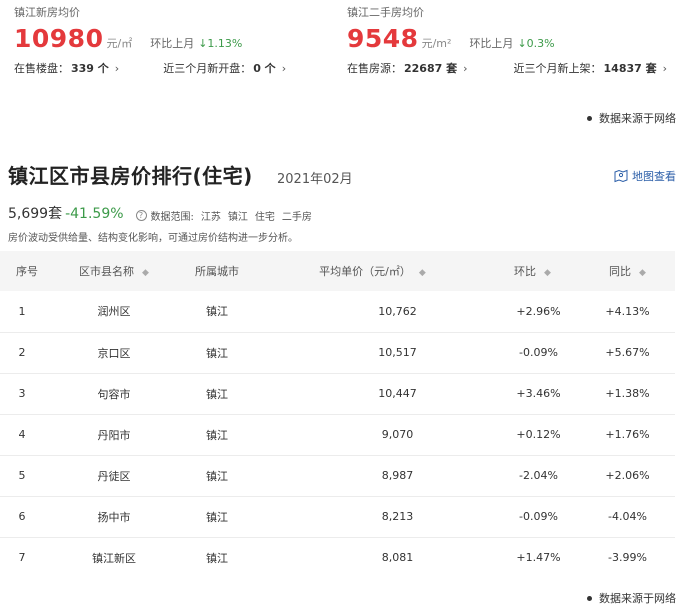 The width and height of the screenshot is (692, 614). What do you see at coordinates (315, 179) in the screenshot?
I see `ranking-date: 2021年02月` at bounding box center [315, 179].